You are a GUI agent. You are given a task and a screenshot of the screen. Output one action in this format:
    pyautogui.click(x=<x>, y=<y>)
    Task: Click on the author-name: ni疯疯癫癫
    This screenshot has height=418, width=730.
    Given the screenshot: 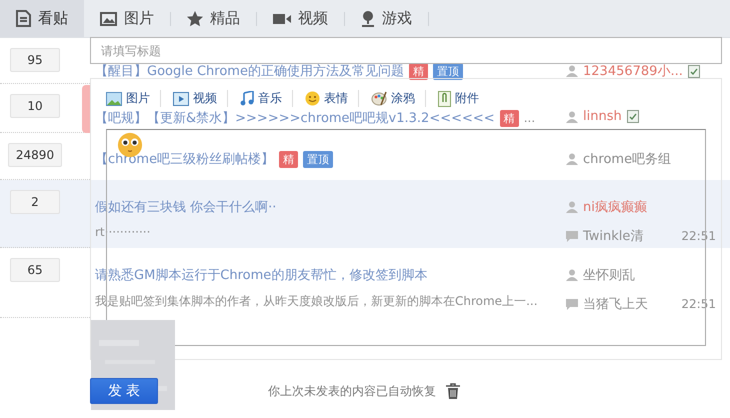 What is the action you would take?
    pyautogui.click(x=615, y=207)
    